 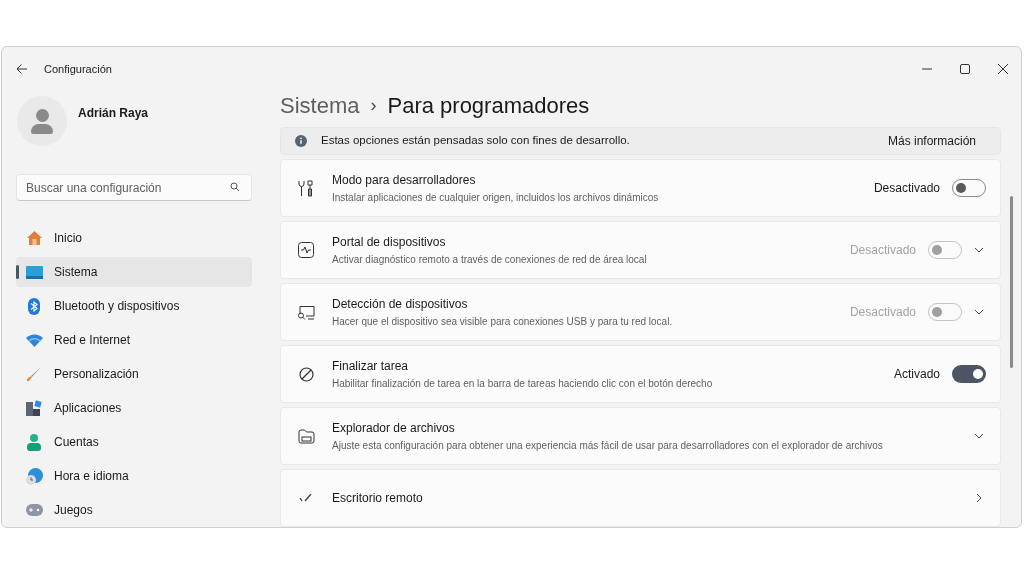 What do you see at coordinates (34, 374) in the screenshot?
I see `brush-icon` at bounding box center [34, 374].